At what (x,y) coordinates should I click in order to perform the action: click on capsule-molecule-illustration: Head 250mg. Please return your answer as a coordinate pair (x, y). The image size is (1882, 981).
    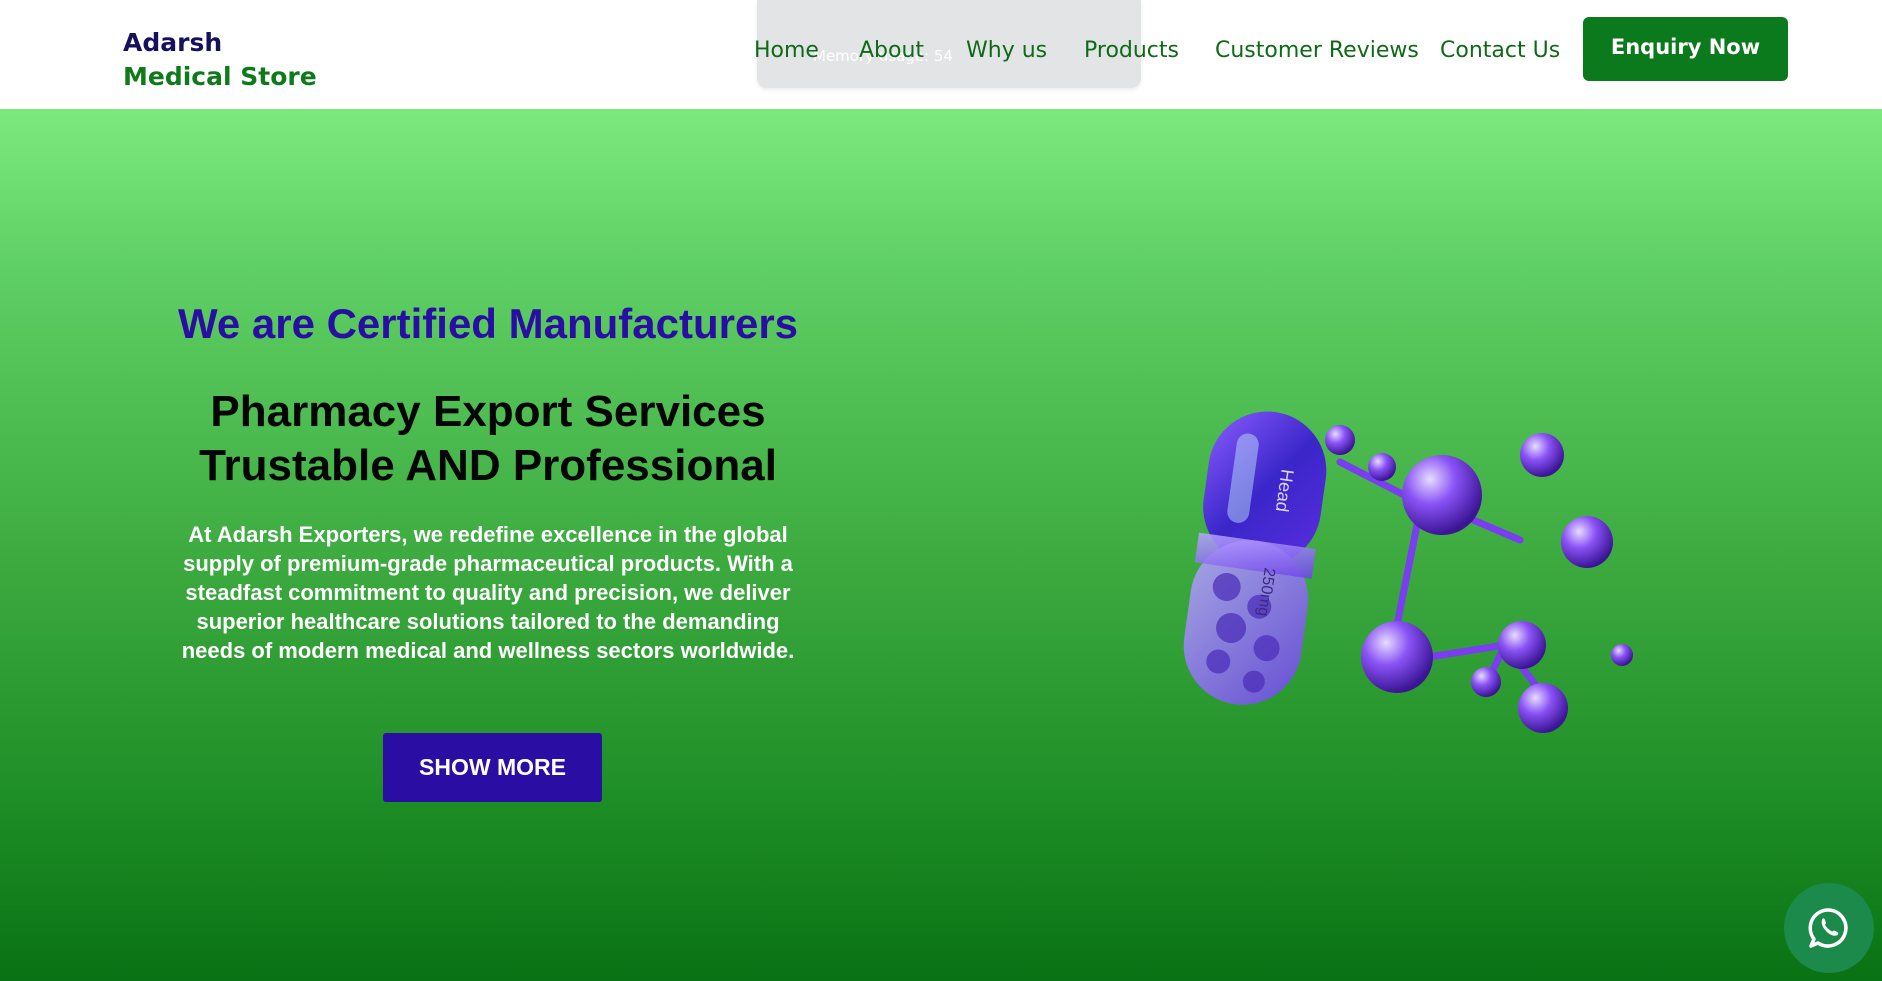
    Looking at the image, I should click on (1408, 572).